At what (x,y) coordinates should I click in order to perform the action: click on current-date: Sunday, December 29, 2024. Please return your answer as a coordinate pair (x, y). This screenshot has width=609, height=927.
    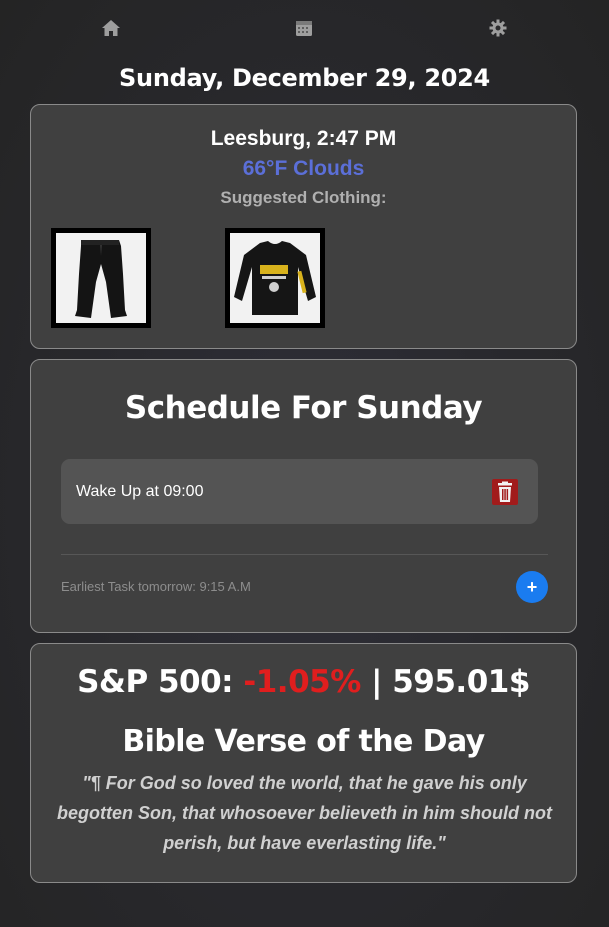
    Looking at the image, I should click on (304, 78).